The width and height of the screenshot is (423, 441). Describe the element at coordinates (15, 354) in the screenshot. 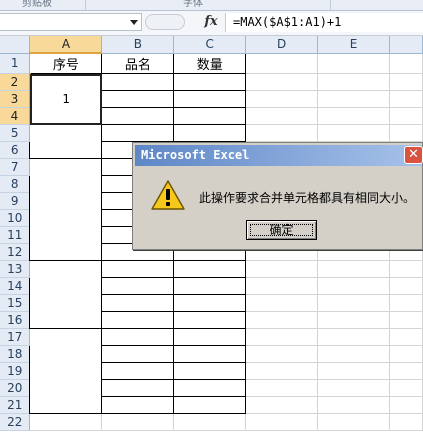

I see `row-header: 18` at that location.